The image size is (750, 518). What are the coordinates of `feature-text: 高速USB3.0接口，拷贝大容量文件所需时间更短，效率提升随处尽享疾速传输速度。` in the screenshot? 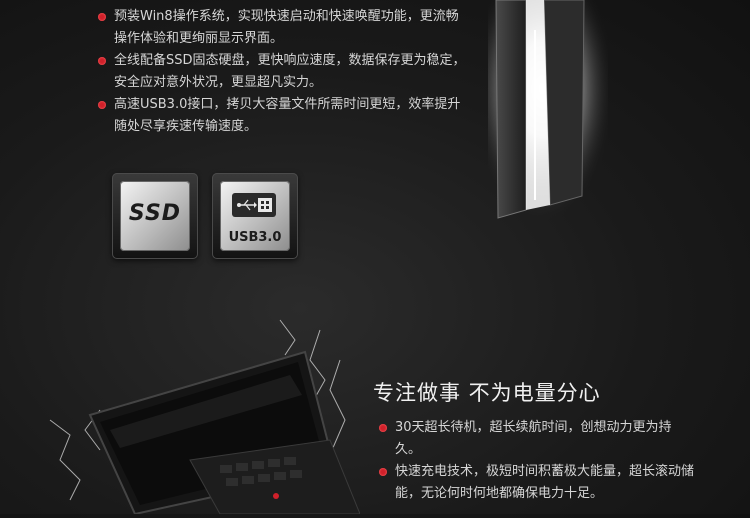 It's located at (287, 115).